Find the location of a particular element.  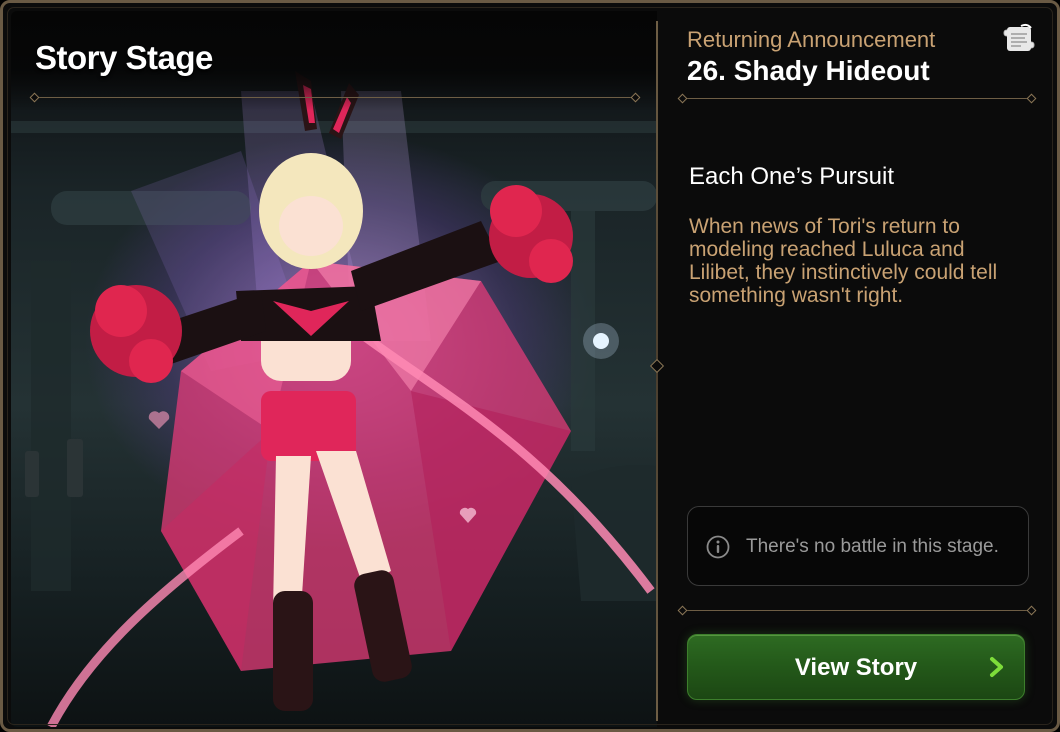

view-story-button: View Story is located at coordinates (856, 667).